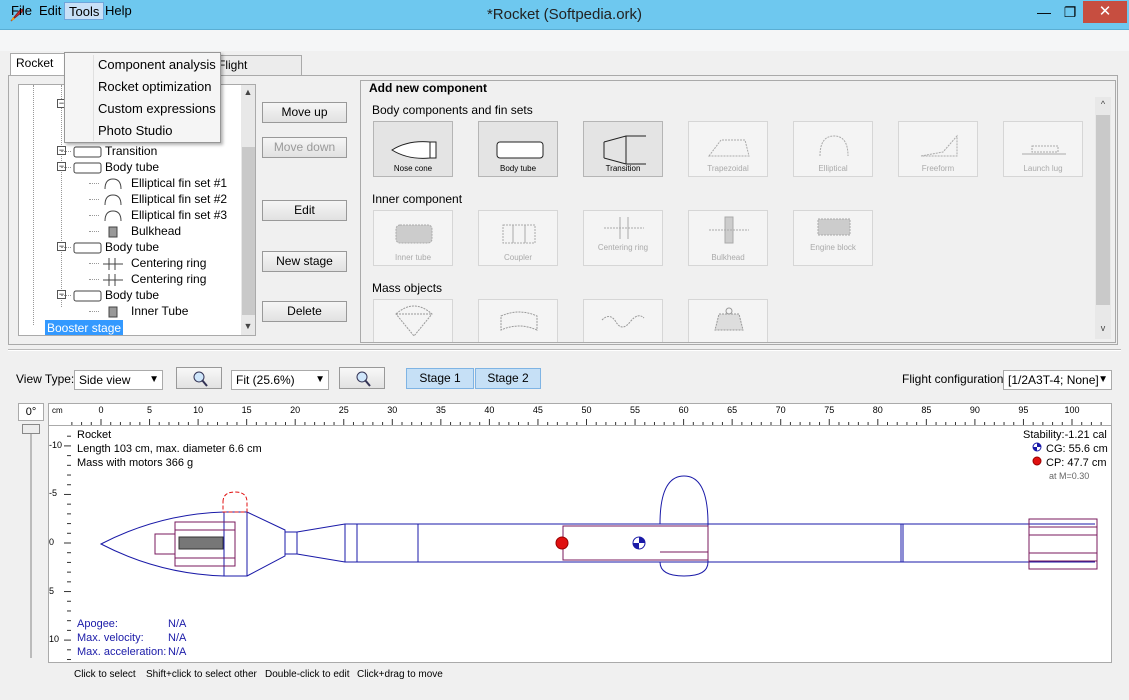 Image resolution: width=1129 pixels, height=700 pixels. What do you see at coordinates (938, 149) in the screenshot?
I see `freeform-button: Freeform` at bounding box center [938, 149].